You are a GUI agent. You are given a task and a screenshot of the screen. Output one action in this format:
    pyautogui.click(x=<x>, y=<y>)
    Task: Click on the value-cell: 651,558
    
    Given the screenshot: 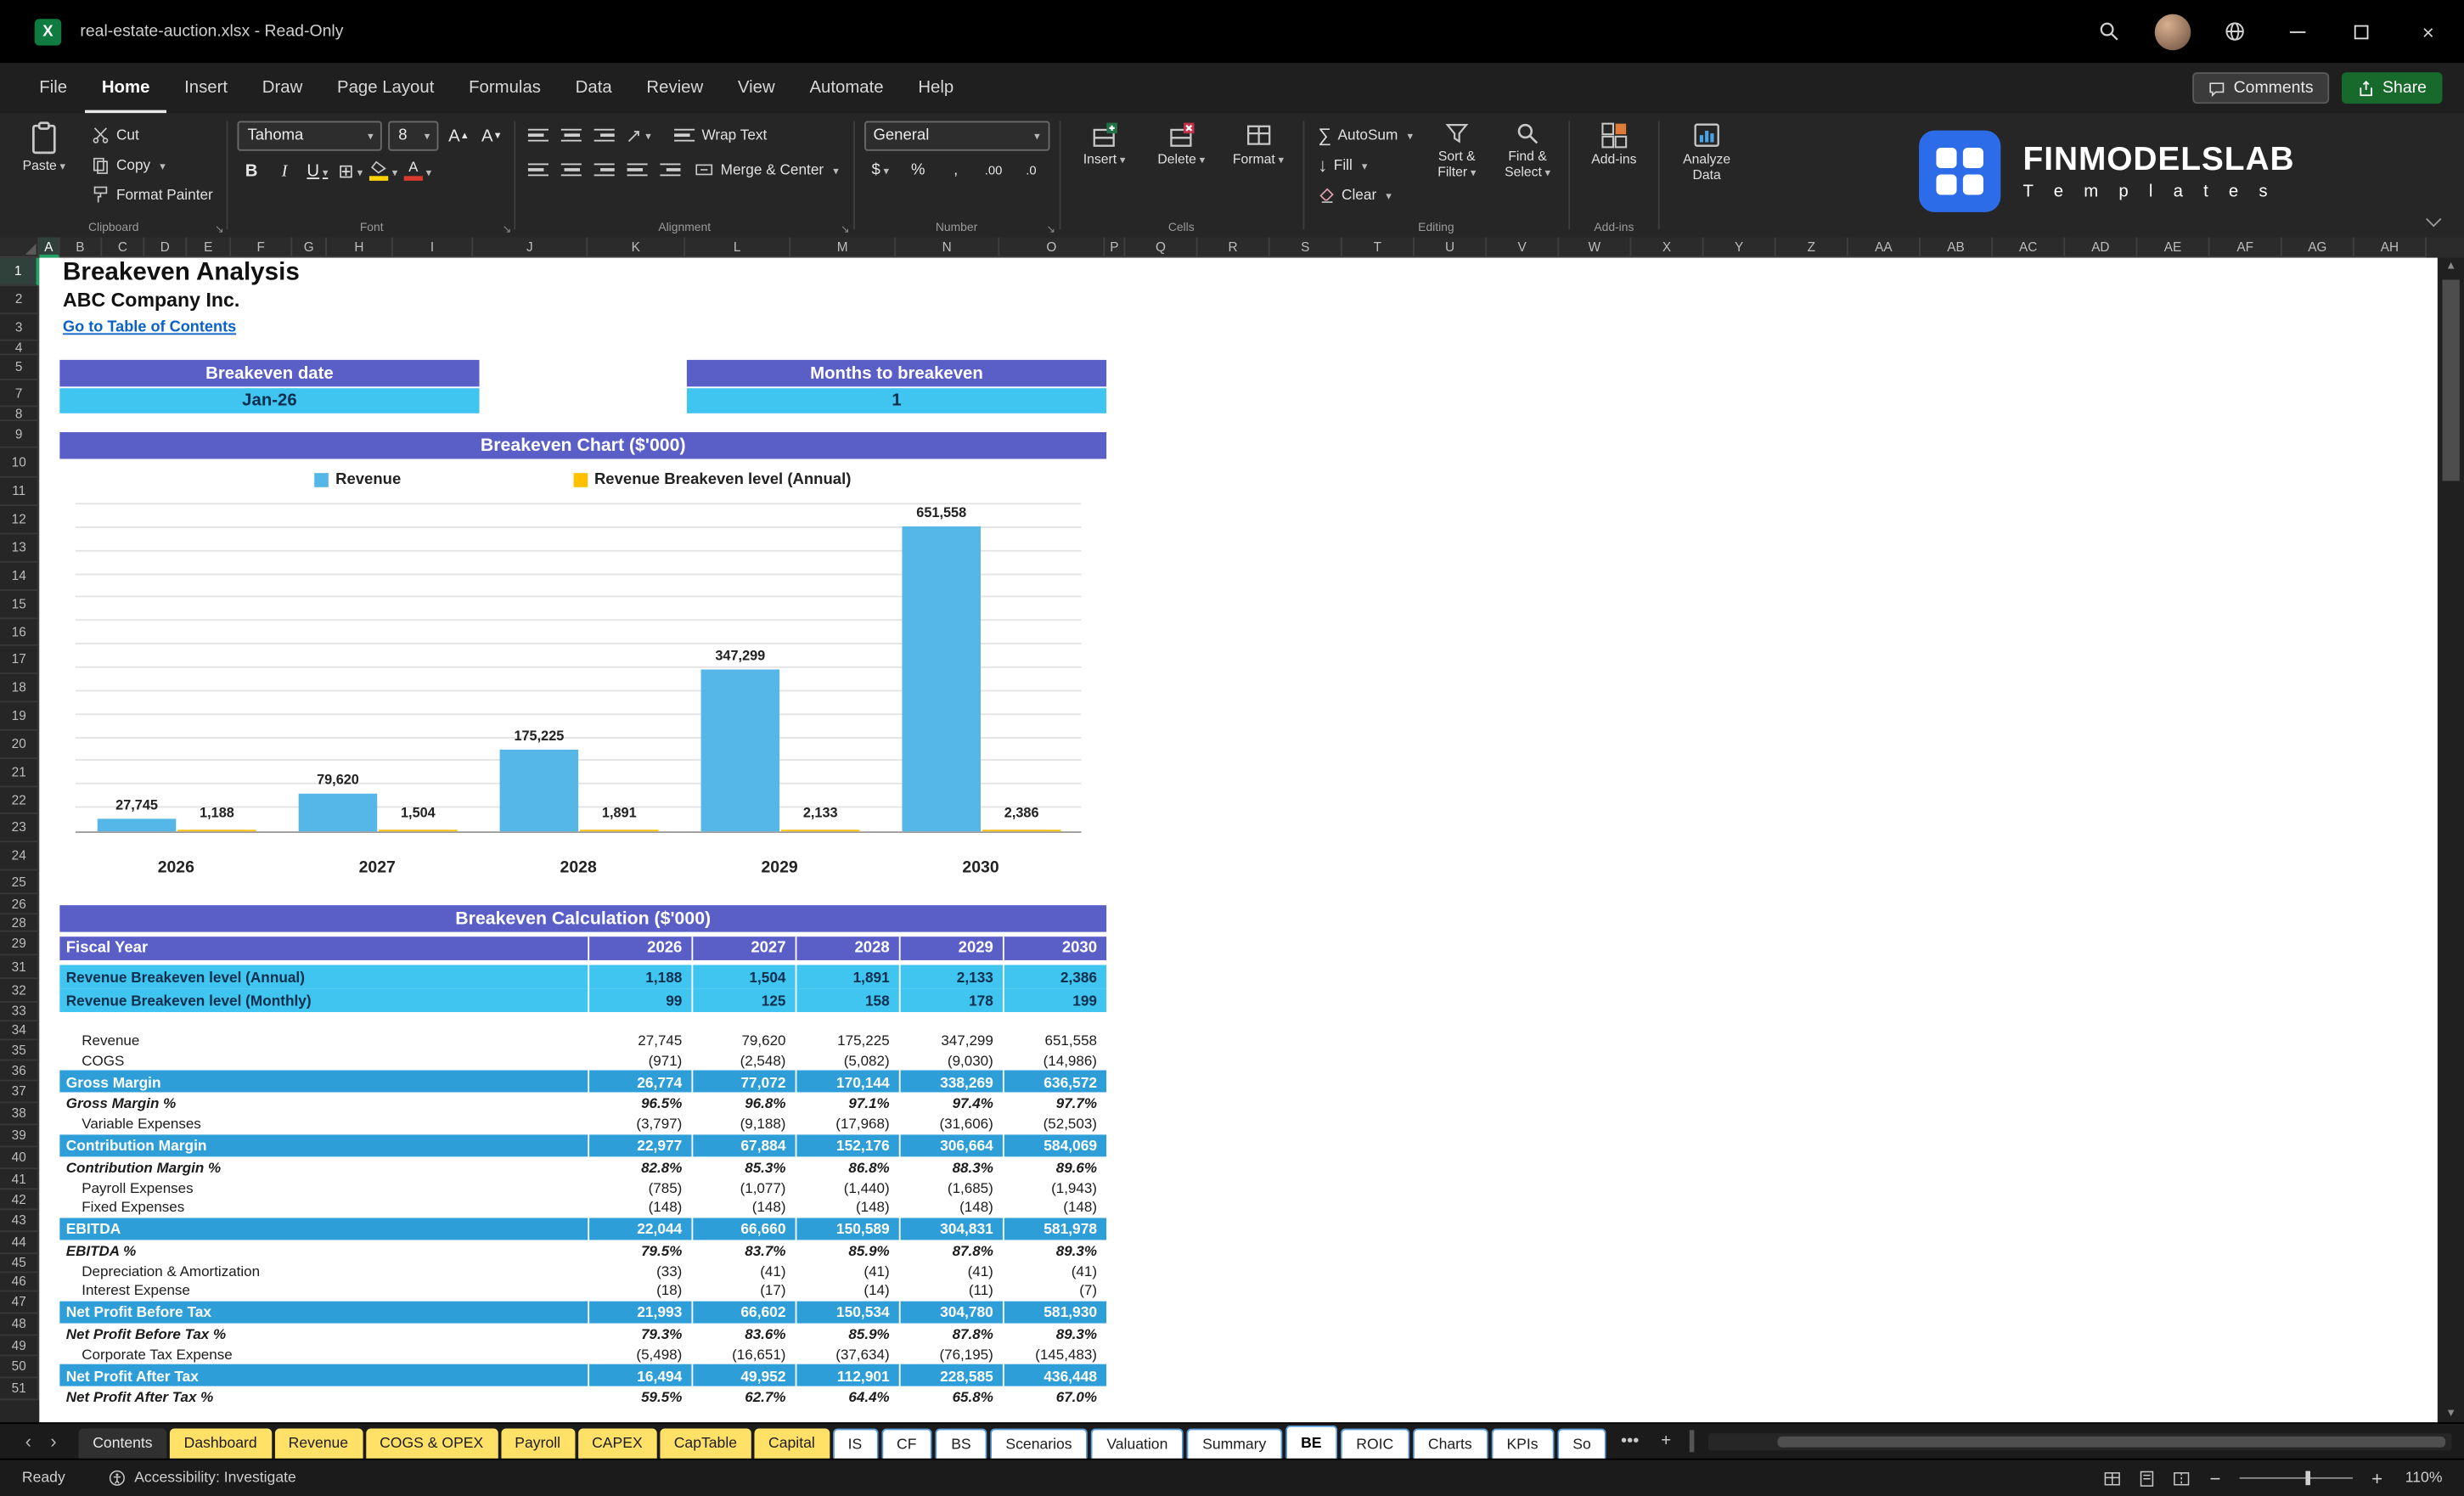 What is the action you would take?
    pyautogui.click(x=1054, y=1040)
    